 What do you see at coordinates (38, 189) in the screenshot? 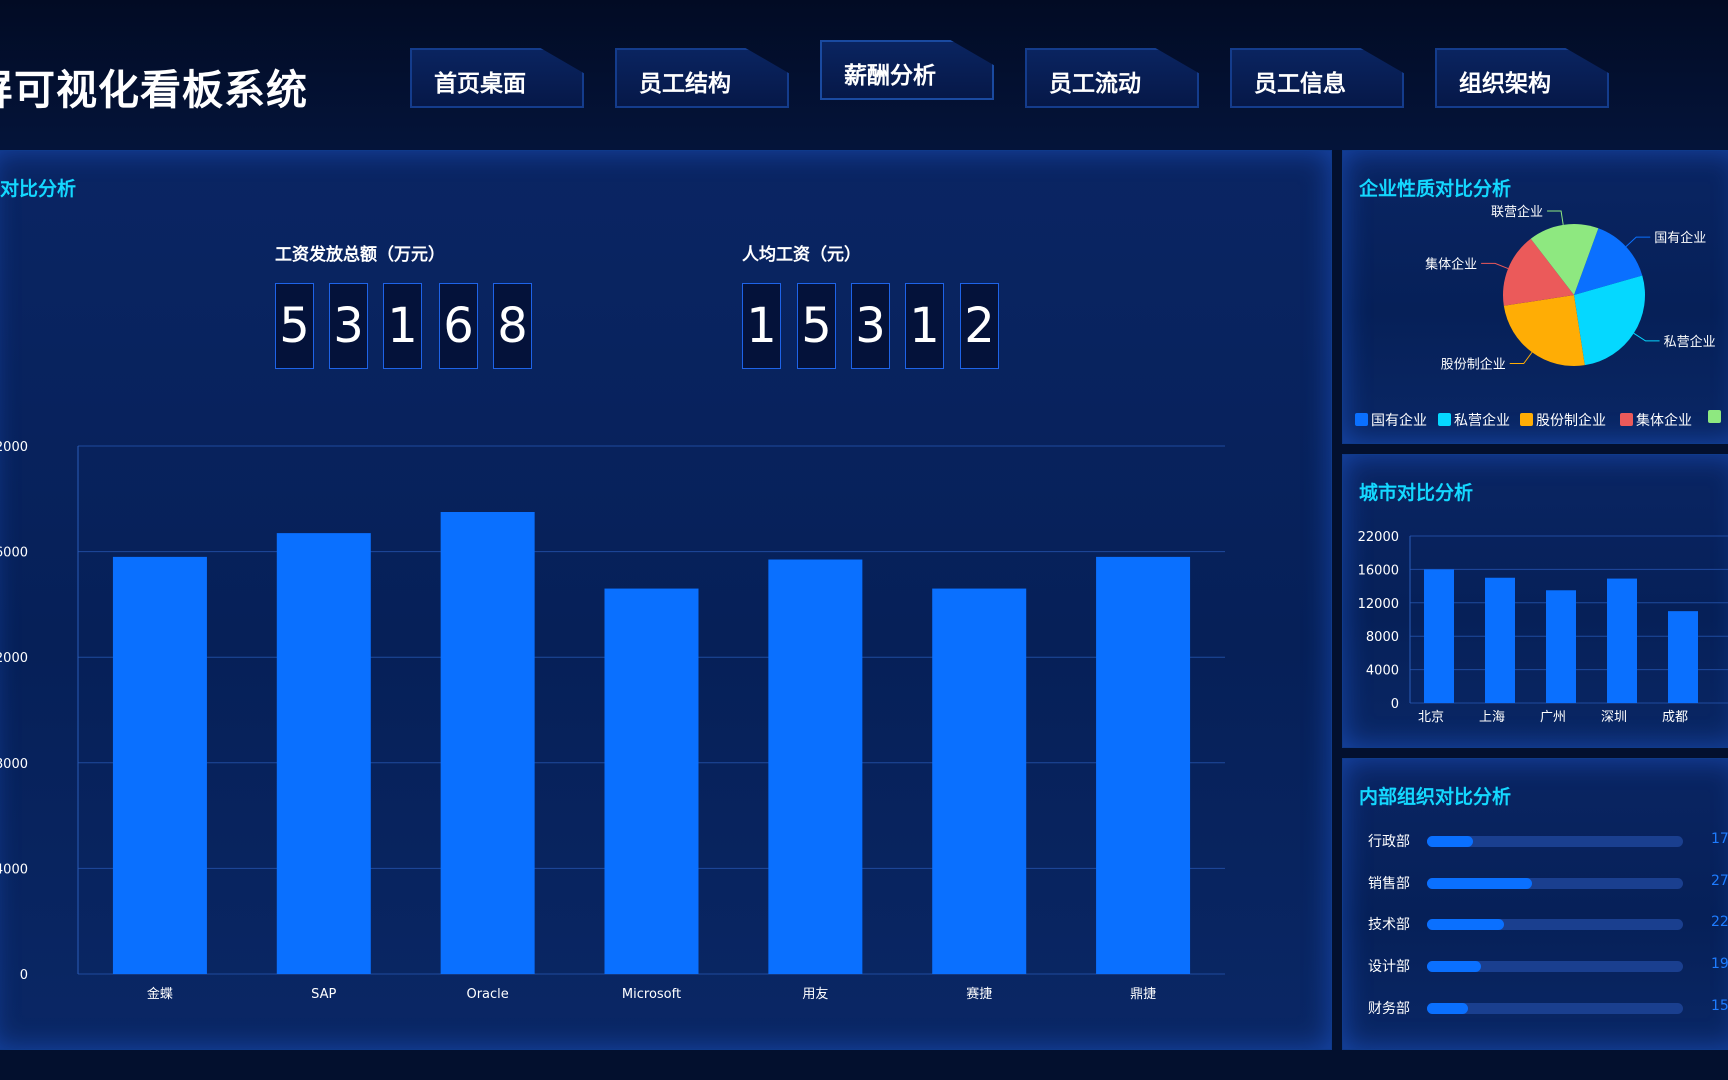
I see `main-panel-title: 对比分析` at bounding box center [38, 189].